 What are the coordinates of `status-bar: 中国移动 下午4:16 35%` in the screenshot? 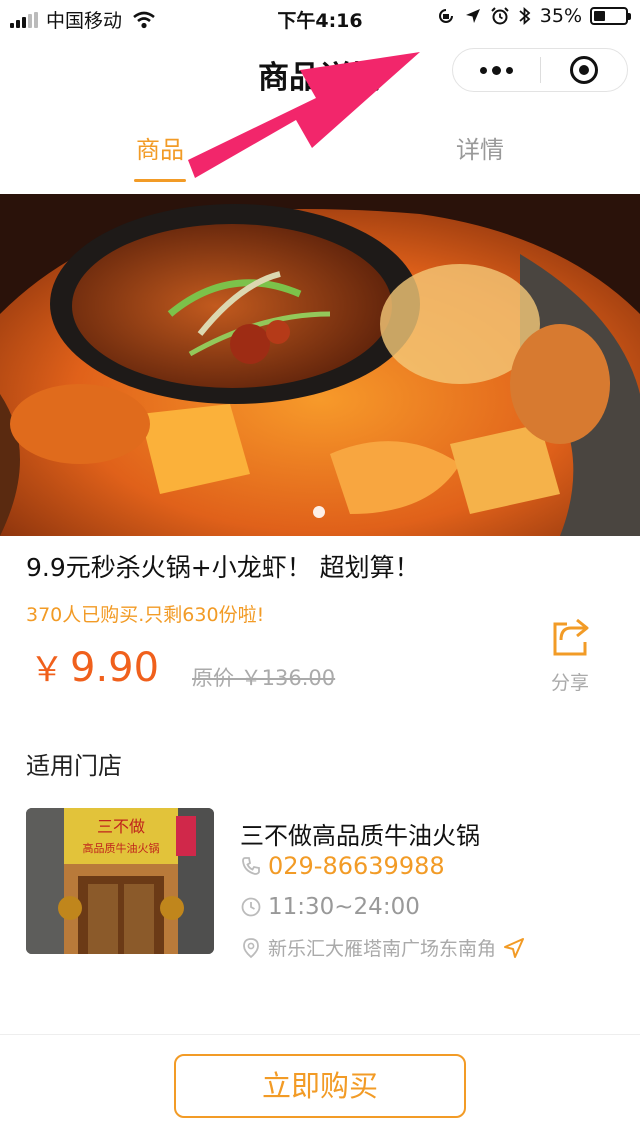 It's located at (320, 17).